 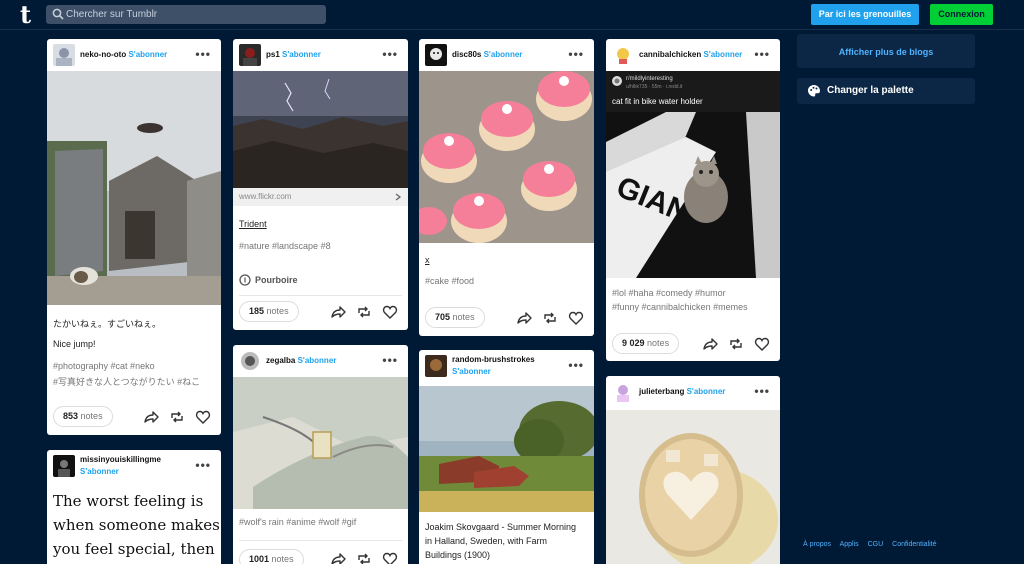 What do you see at coordinates (285, 246) in the screenshot?
I see `post-tags: #nature #landscape #8` at bounding box center [285, 246].